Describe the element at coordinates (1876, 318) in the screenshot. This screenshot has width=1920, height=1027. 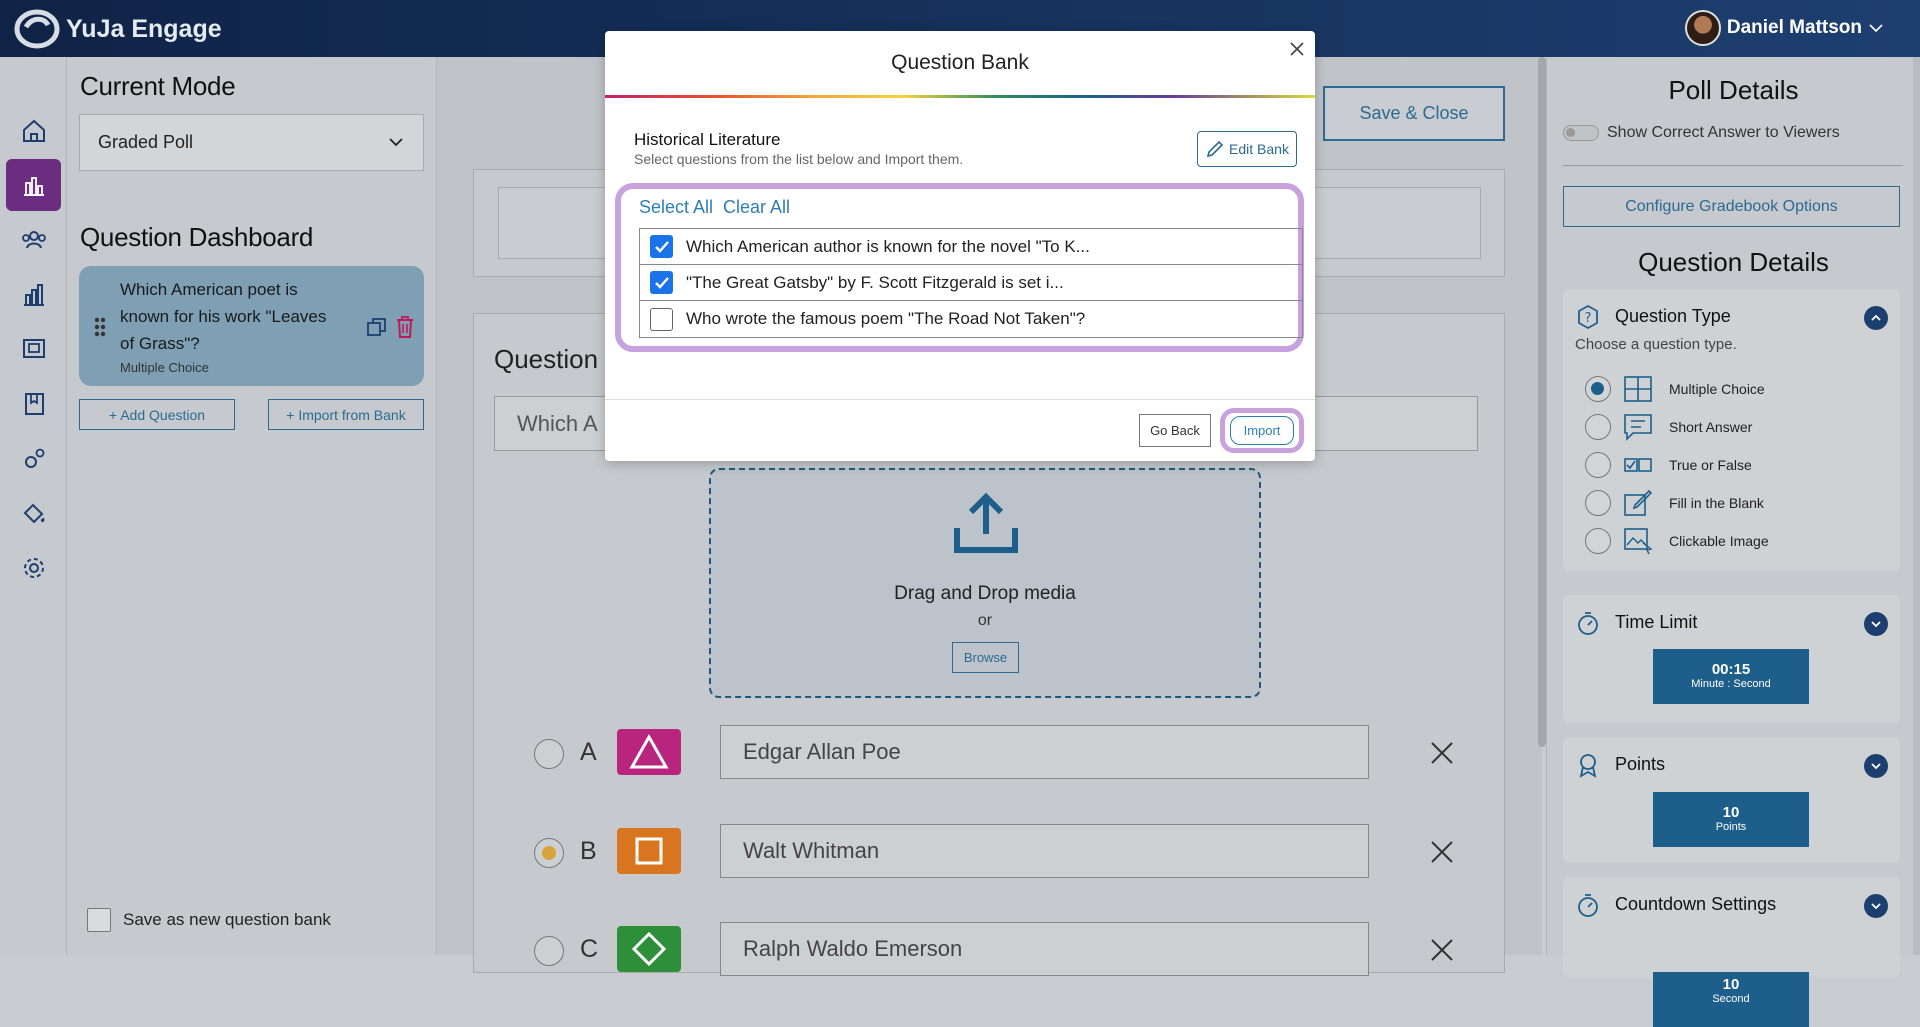
I see `chevron-up-icon` at that location.